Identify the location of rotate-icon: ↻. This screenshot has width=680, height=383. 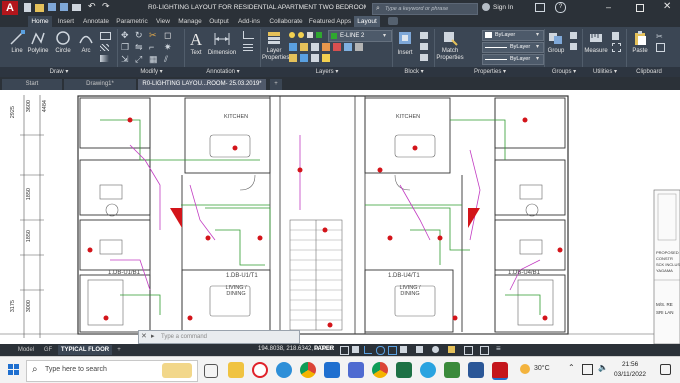
(139, 35).